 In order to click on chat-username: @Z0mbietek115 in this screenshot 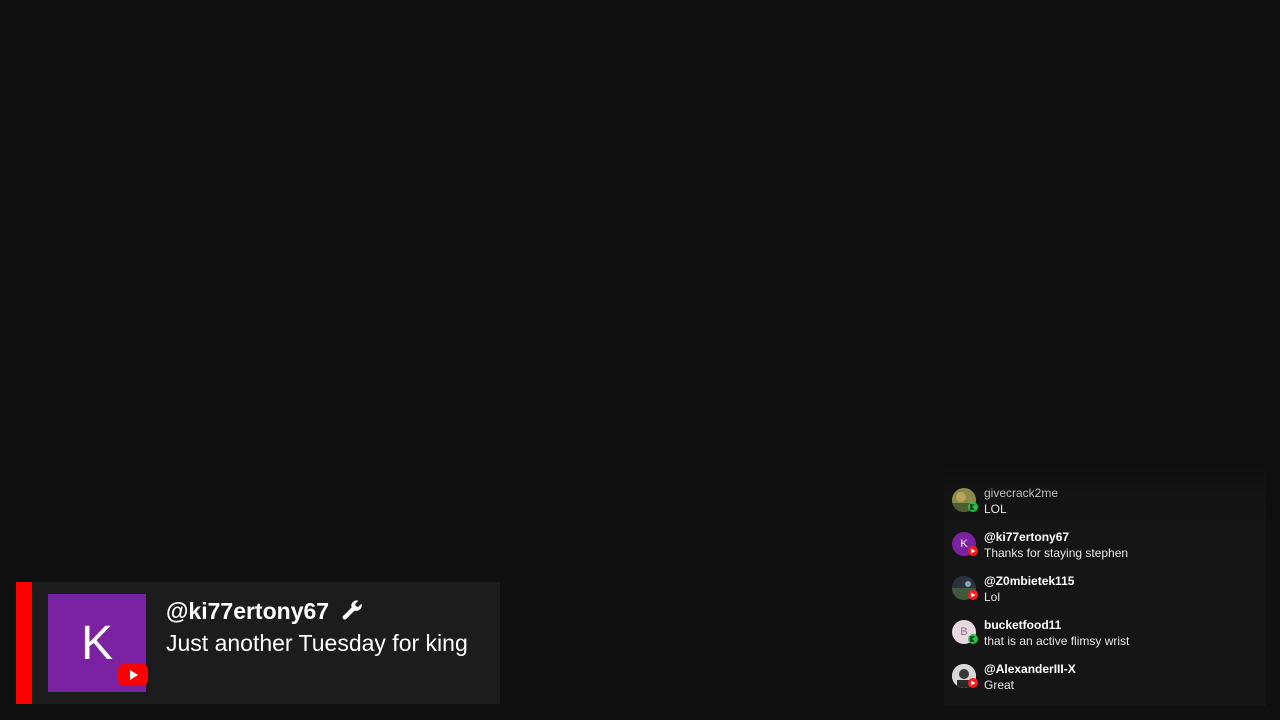, I will do `click(1029, 581)`.